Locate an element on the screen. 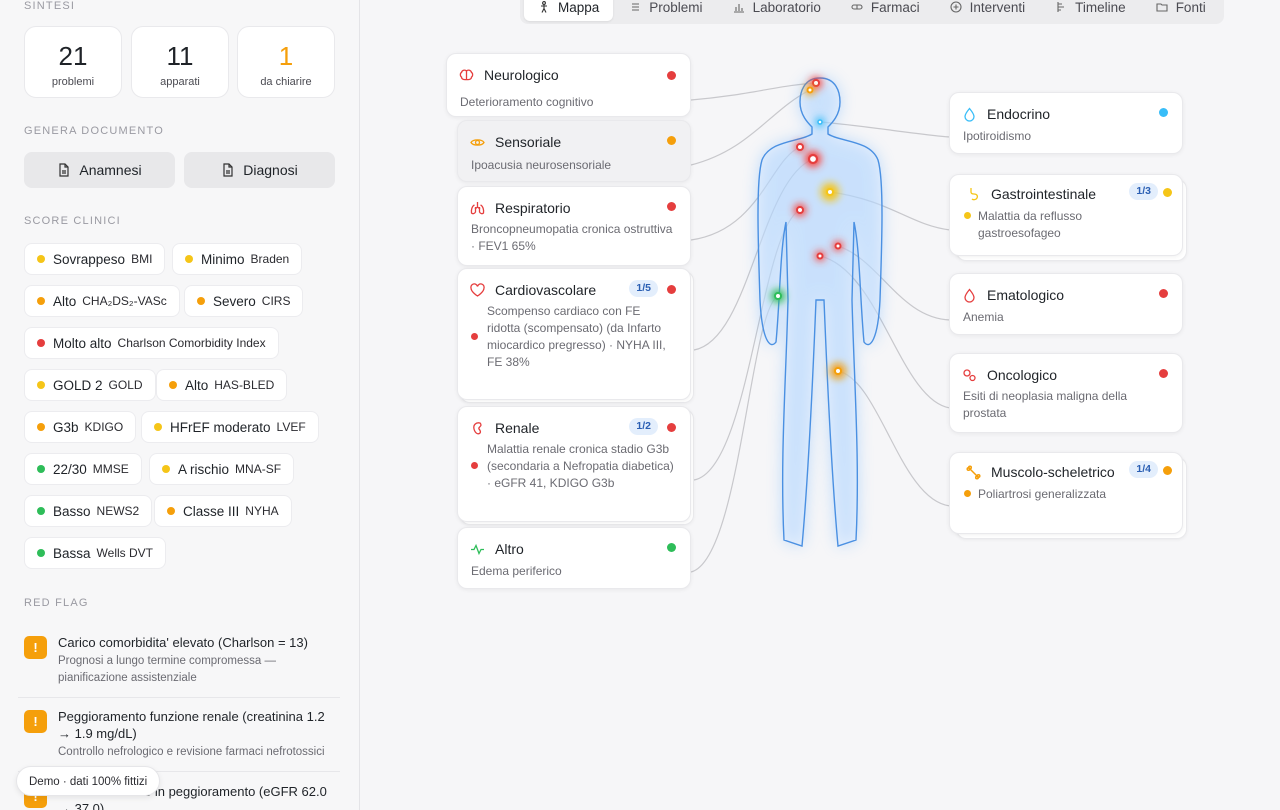 Image resolution: width=1280 pixels, height=810 pixels. tab-fonti: Fonti is located at coordinates (1181, 10).